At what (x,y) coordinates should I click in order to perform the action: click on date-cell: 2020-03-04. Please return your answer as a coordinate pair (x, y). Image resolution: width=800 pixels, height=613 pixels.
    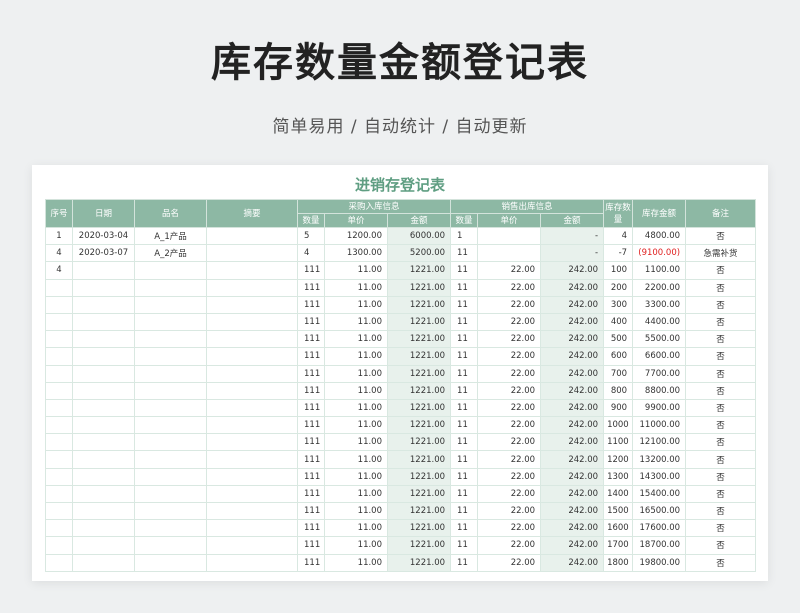
    Looking at the image, I should click on (103, 236).